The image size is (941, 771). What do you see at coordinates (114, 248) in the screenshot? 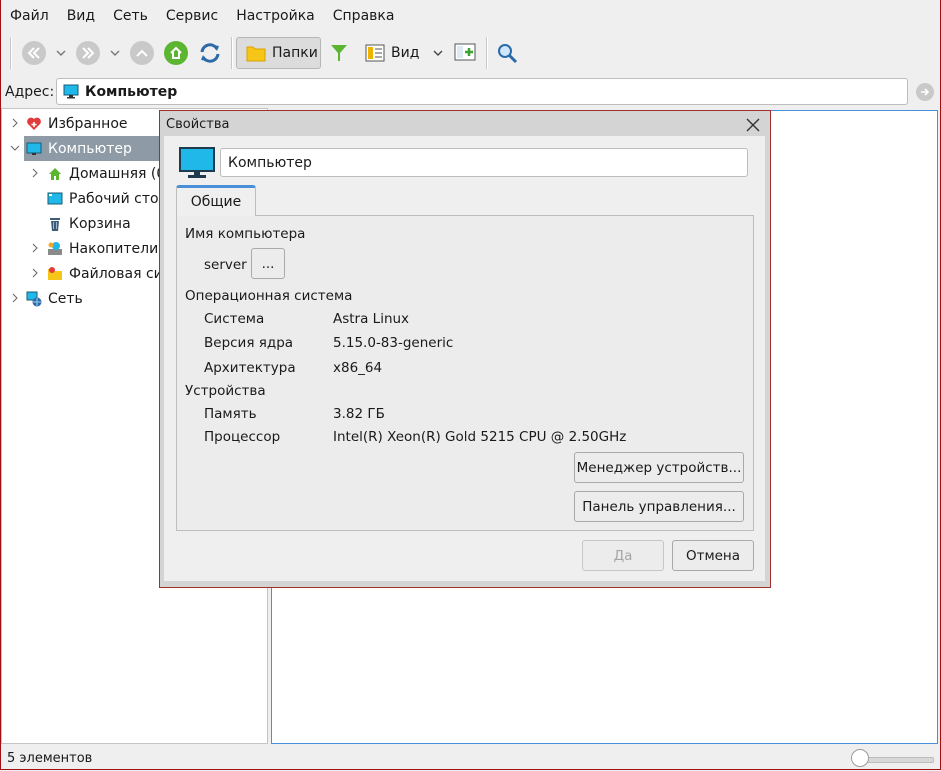
I see `tree-item-label: Накопители` at bounding box center [114, 248].